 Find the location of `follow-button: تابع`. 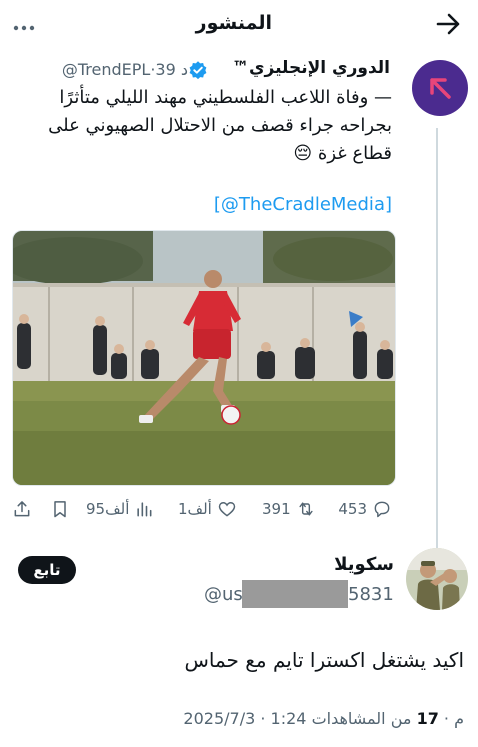

follow-button: تابع is located at coordinates (47, 570).